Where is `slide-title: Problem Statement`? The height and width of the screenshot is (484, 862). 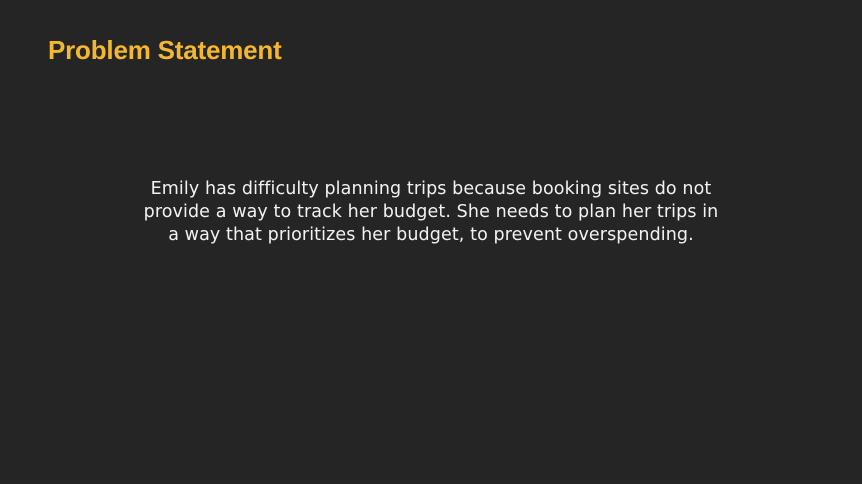 slide-title: Problem Statement is located at coordinates (165, 50).